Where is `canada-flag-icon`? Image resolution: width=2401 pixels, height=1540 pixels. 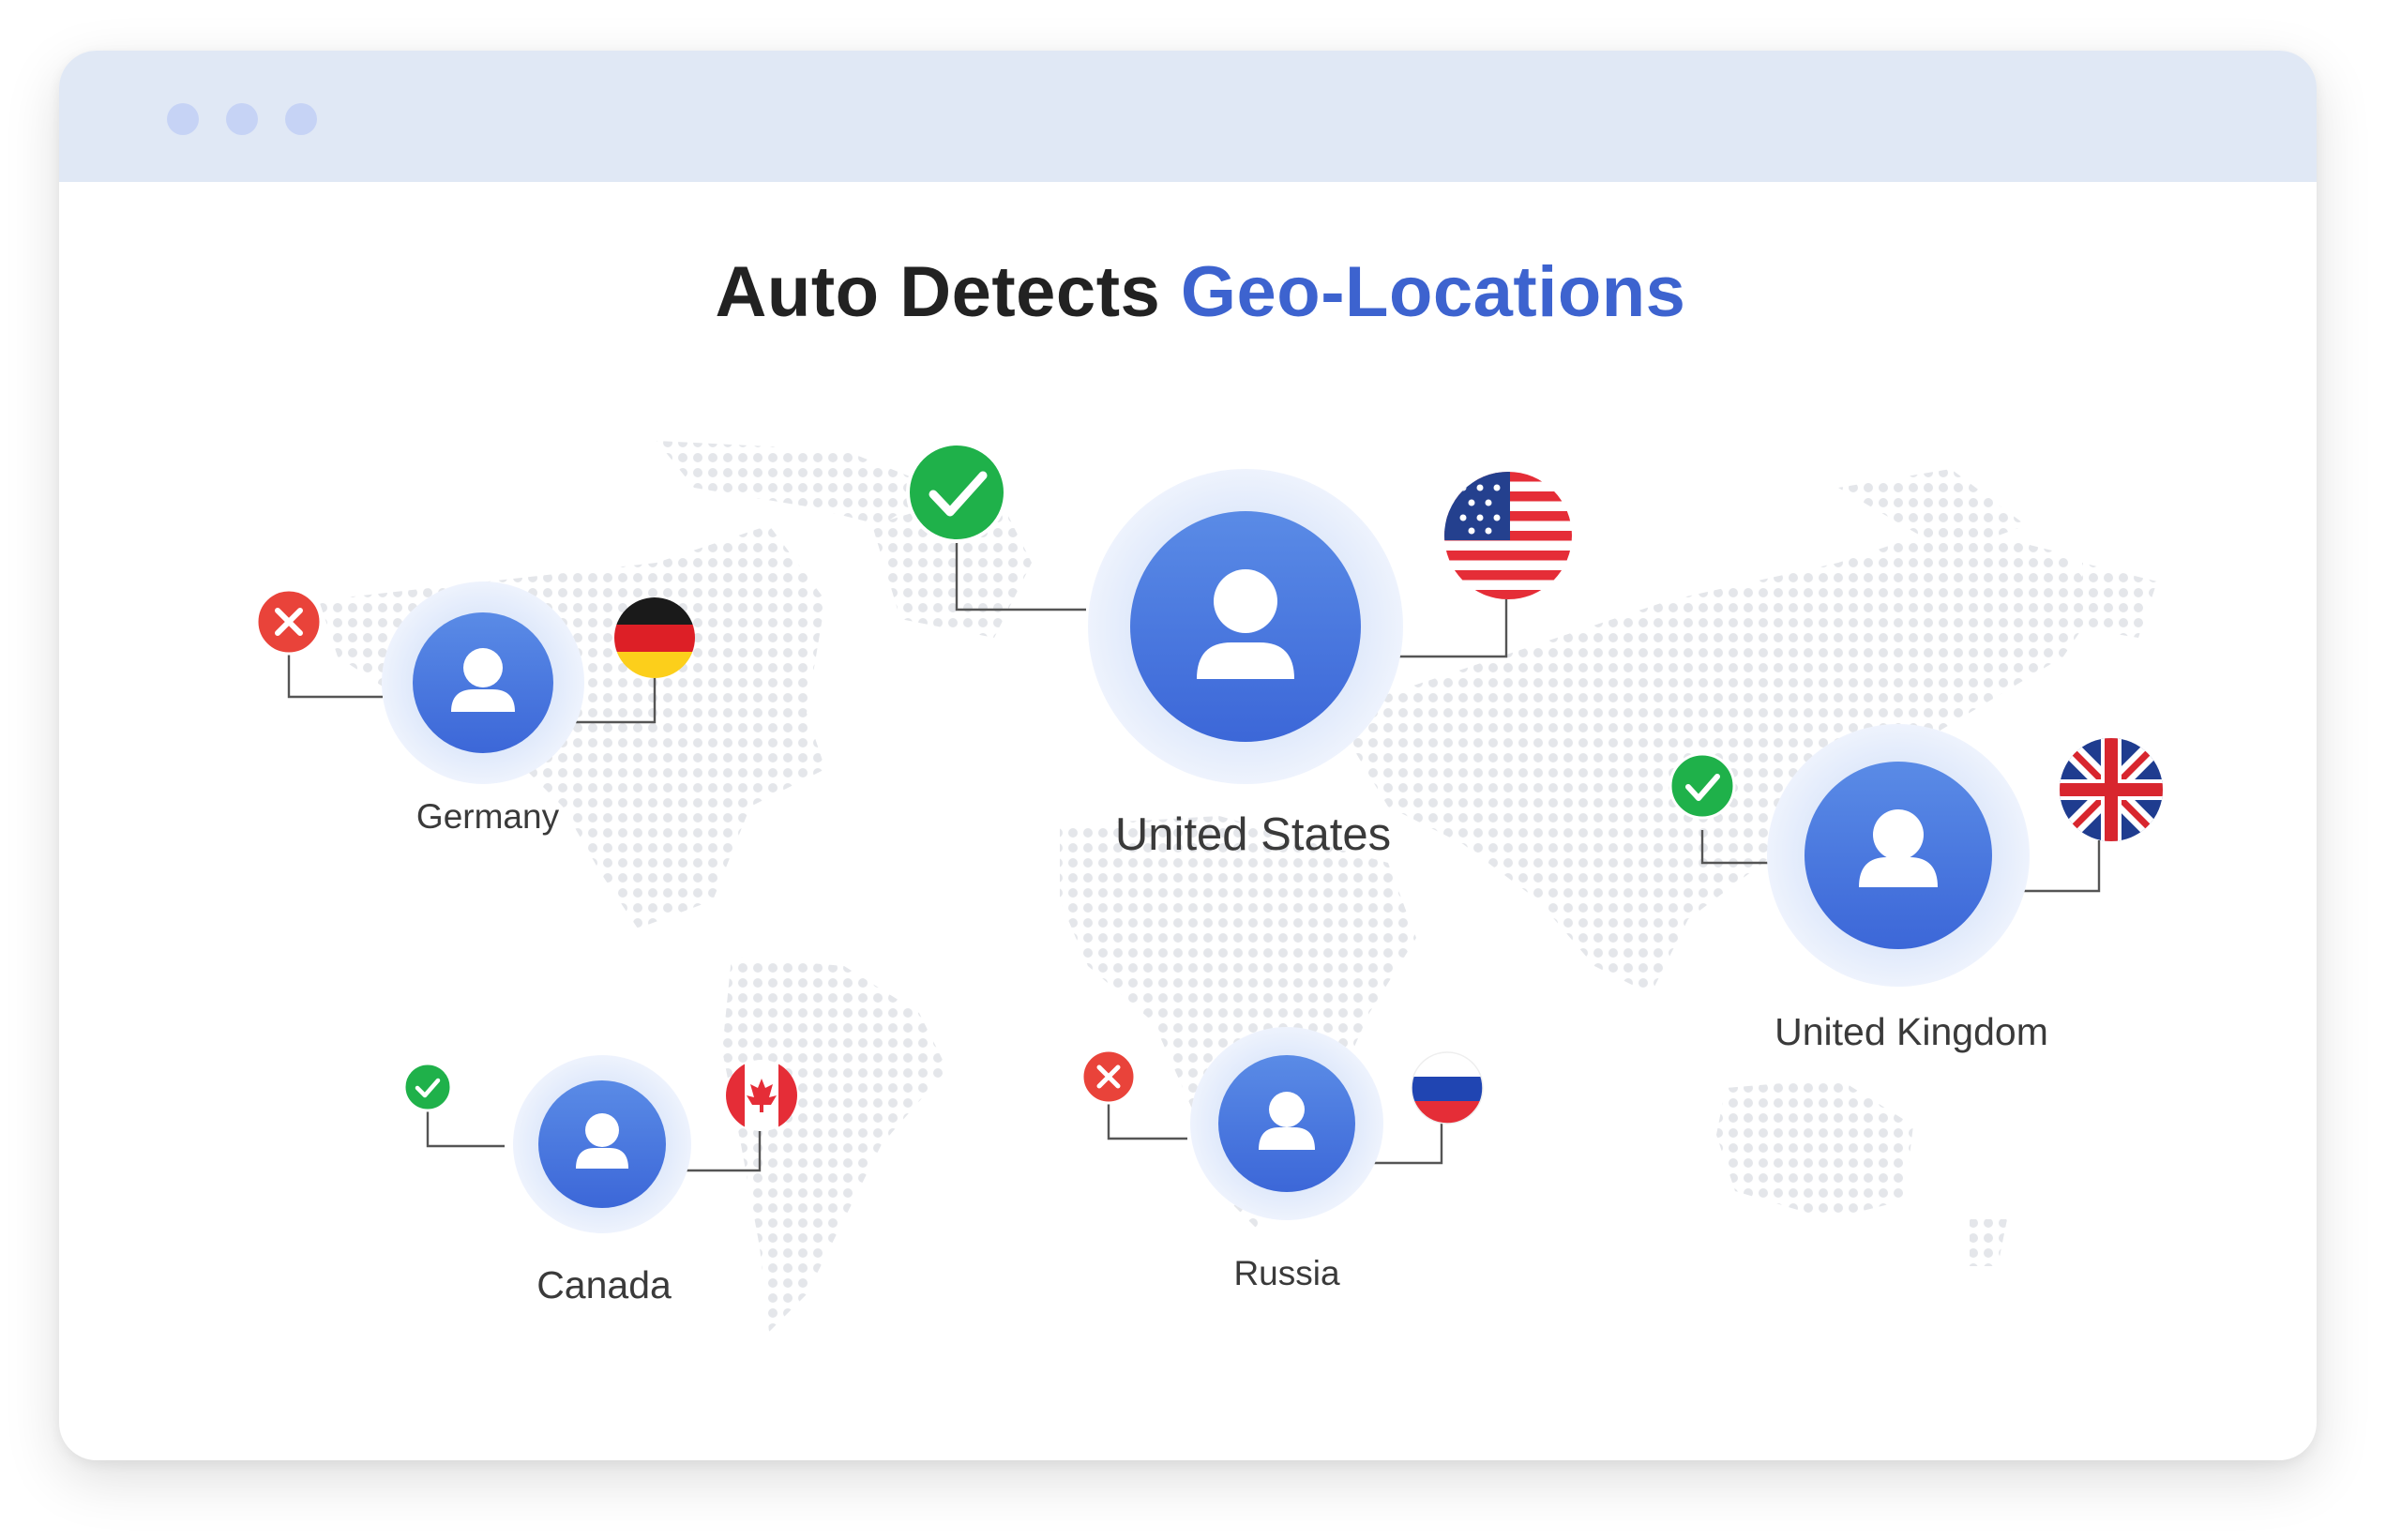 canada-flag-icon is located at coordinates (761, 1095).